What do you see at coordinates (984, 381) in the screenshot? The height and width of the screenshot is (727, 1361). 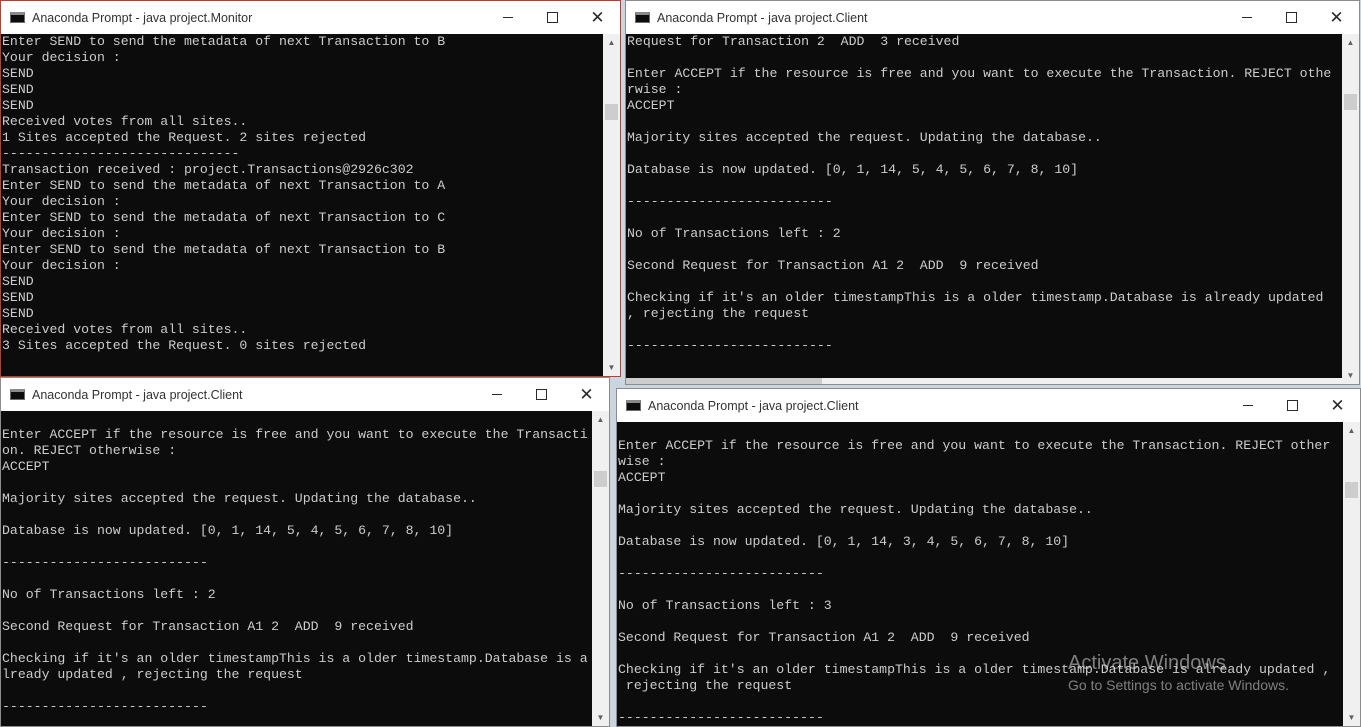 I see `horizontal-scrollbar` at bounding box center [984, 381].